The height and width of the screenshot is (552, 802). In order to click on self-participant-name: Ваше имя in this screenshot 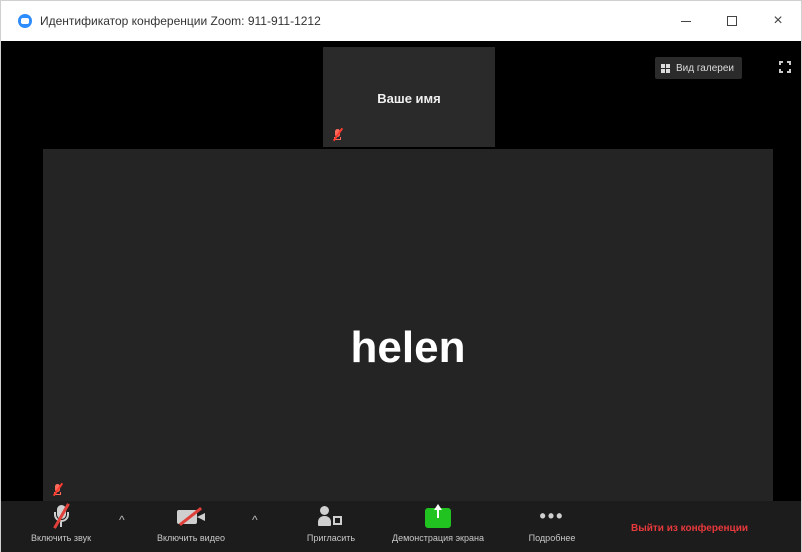, I will do `click(409, 98)`.